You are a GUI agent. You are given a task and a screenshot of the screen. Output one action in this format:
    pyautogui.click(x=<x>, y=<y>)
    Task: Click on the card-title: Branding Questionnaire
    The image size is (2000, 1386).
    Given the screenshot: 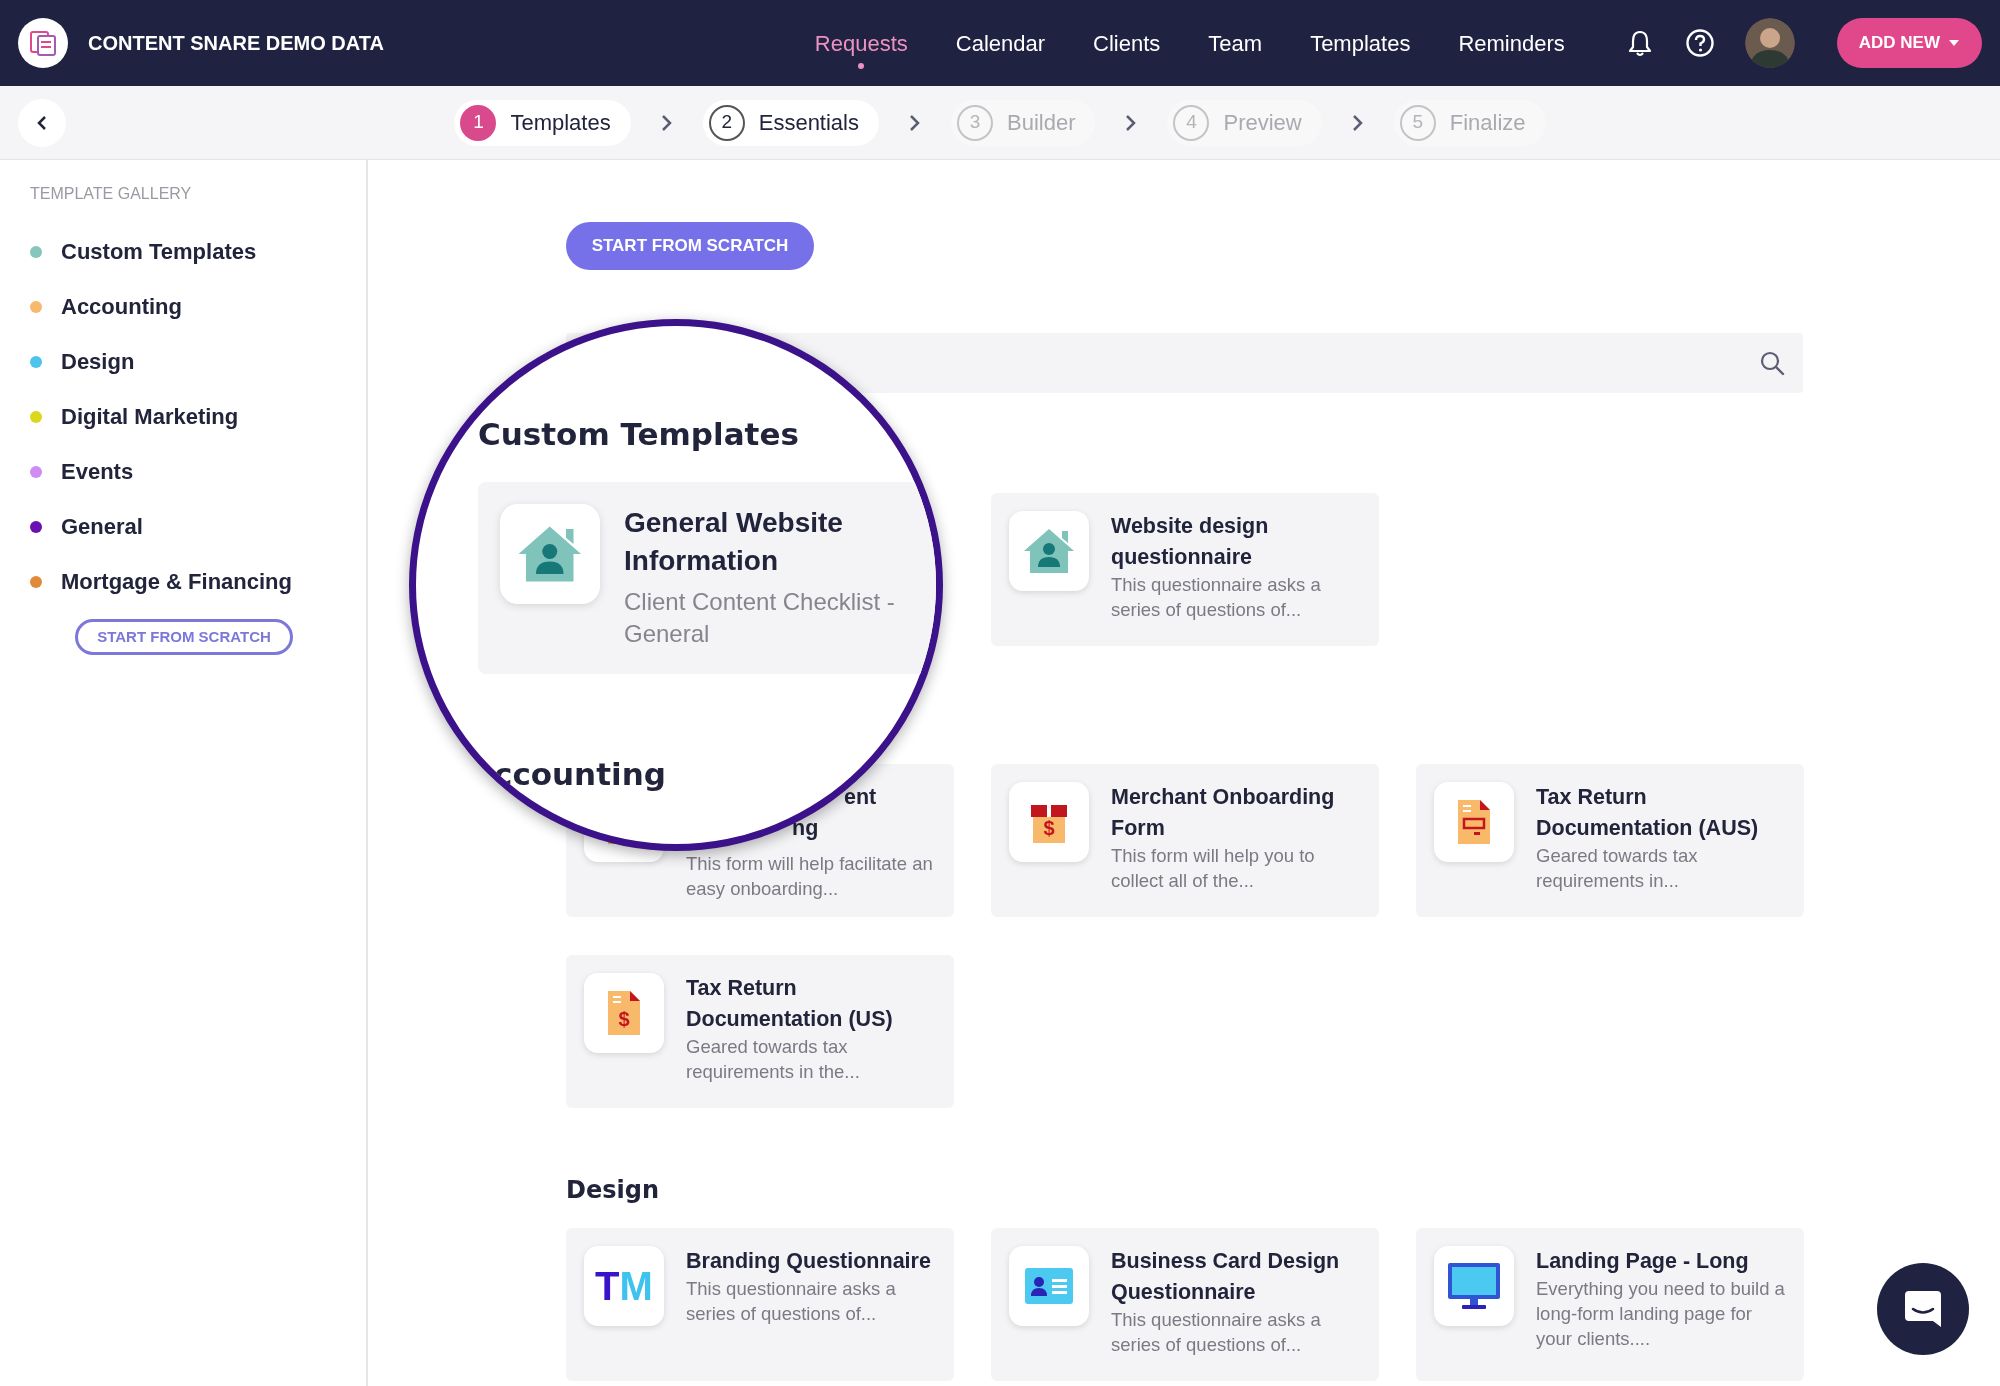 What is the action you would take?
    pyautogui.click(x=809, y=1261)
    